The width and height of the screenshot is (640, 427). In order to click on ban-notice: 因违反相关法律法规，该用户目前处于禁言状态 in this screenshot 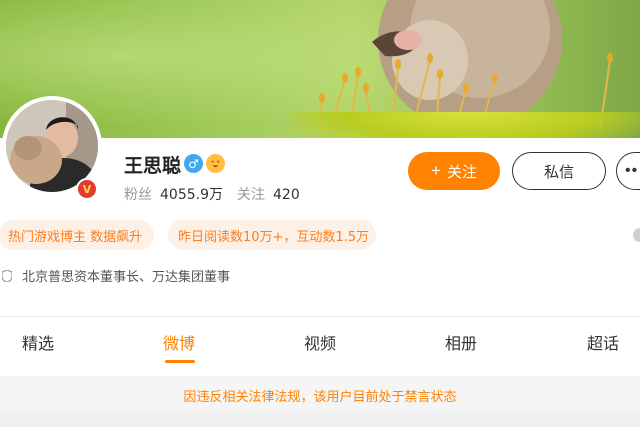, I will do `click(320, 397)`.